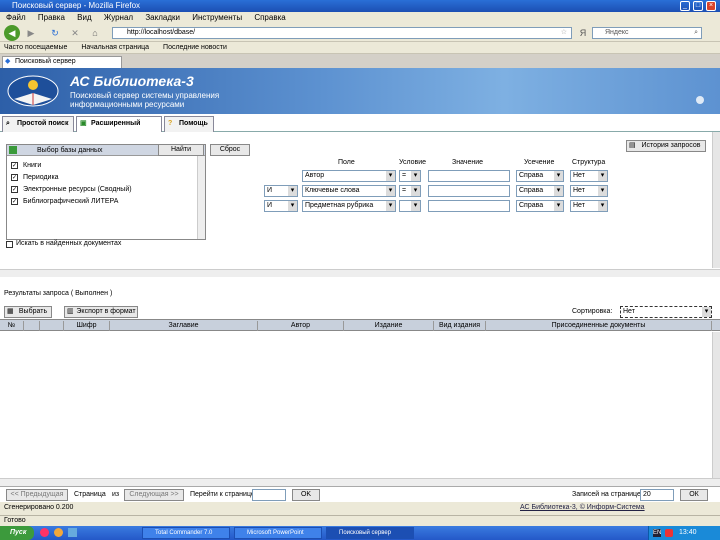  What do you see at coordinates (186, 533) in the screenshot?
I see `taskbar-item: Total Commander 7.0` at bounding box center [186, 533].